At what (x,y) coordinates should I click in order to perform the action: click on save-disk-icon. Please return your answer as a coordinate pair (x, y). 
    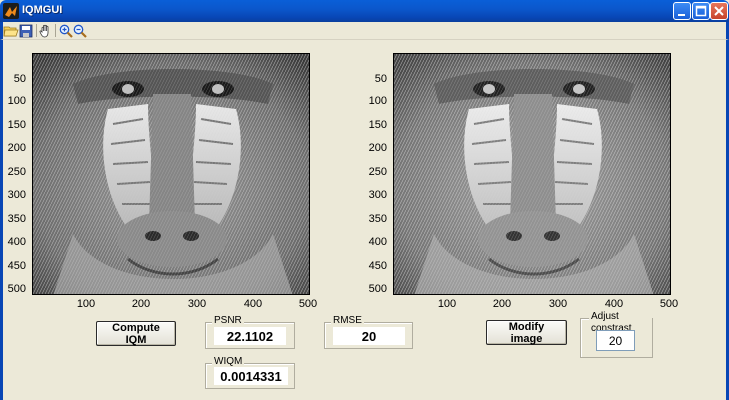
    Looking at the image, I should click on (26, 31).